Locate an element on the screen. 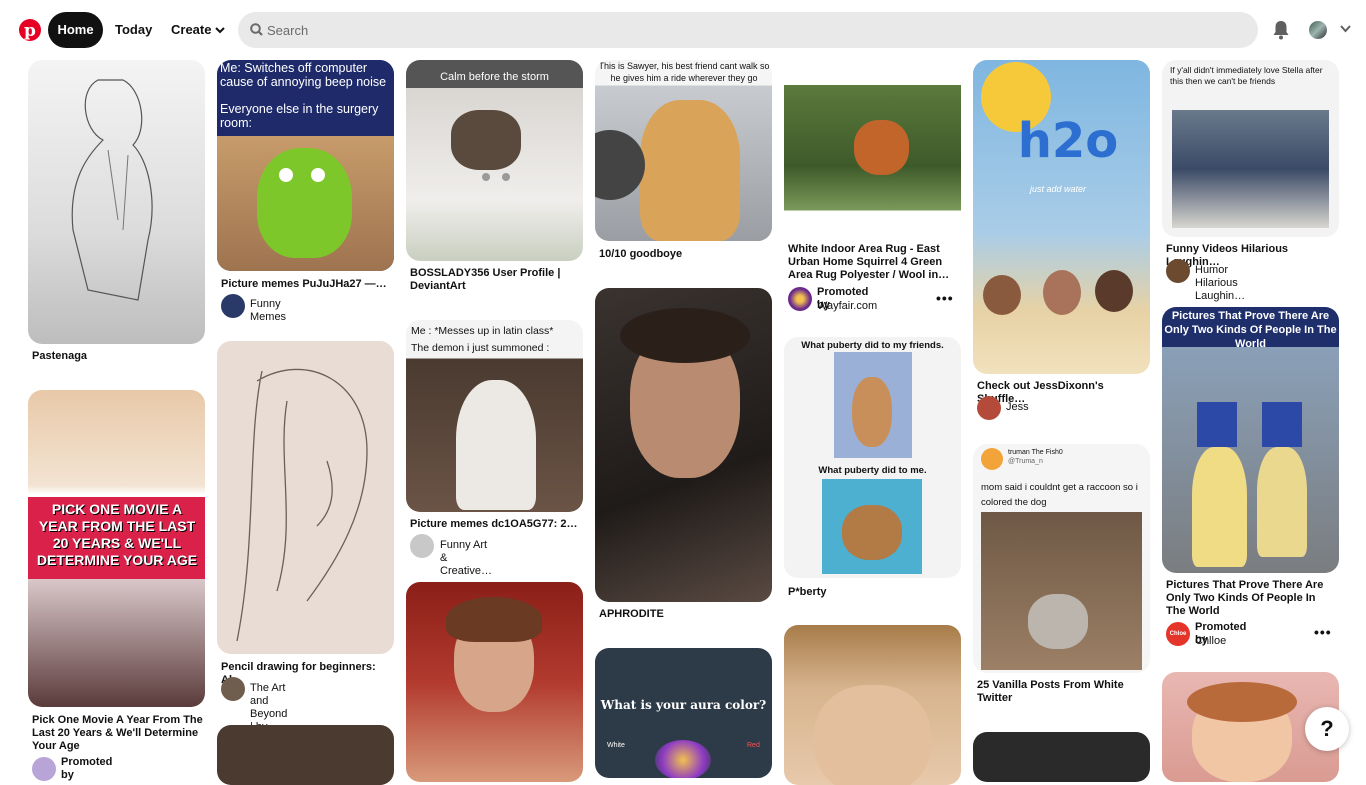 The image size is (1366, 785). pin-image: What is your aura color? White Red is located at coordinates (683, 713).